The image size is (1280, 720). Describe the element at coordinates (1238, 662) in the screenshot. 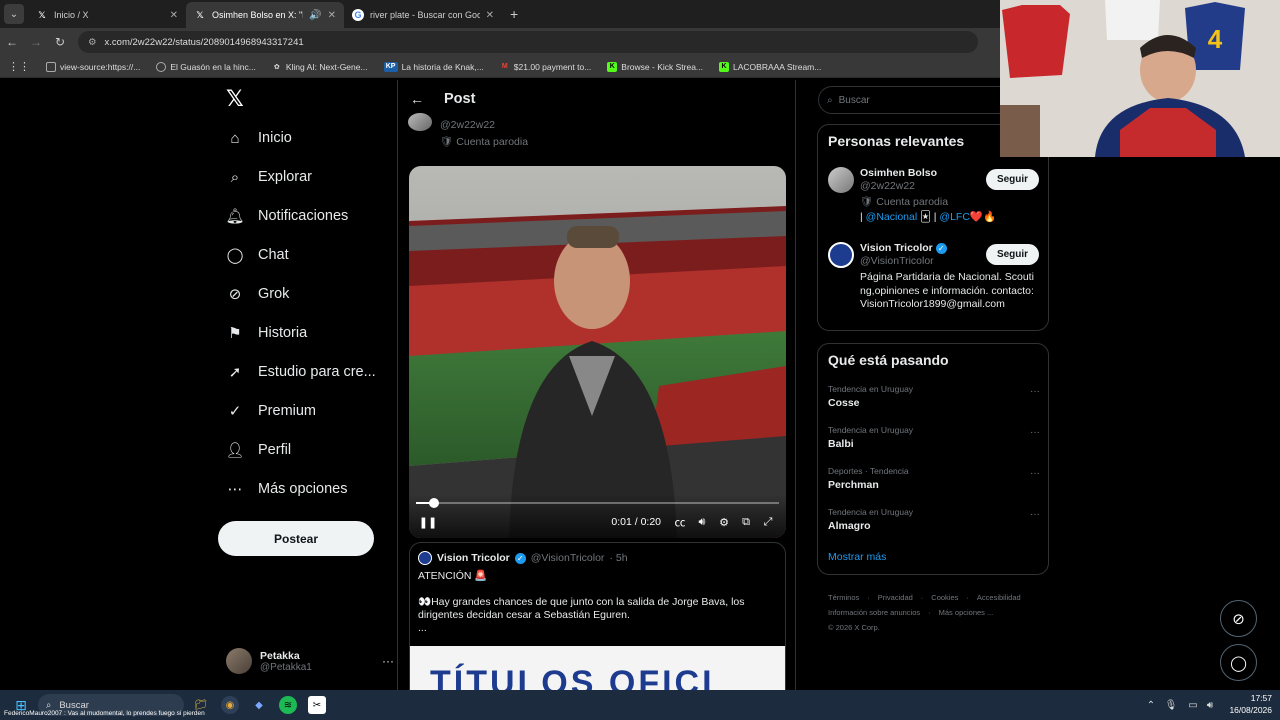

I see `chat-fab-icon: ◯` at that location.